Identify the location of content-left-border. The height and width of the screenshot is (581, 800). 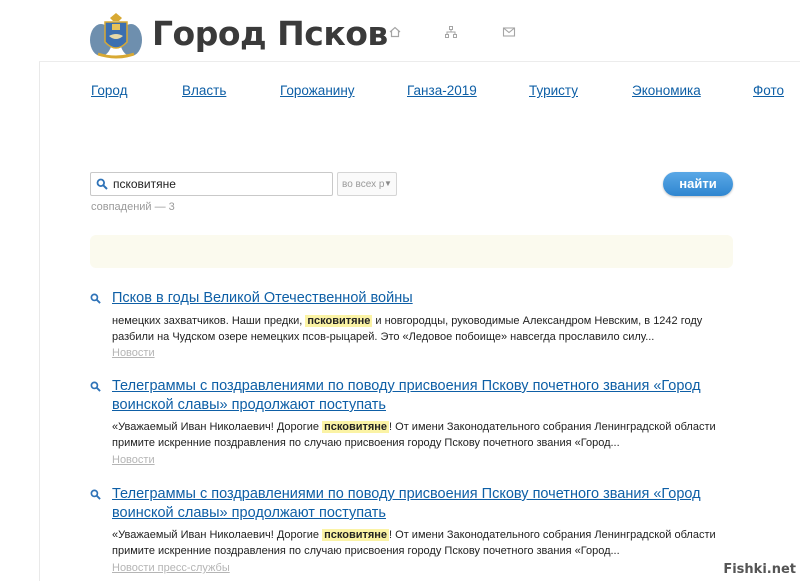
(39, 321).